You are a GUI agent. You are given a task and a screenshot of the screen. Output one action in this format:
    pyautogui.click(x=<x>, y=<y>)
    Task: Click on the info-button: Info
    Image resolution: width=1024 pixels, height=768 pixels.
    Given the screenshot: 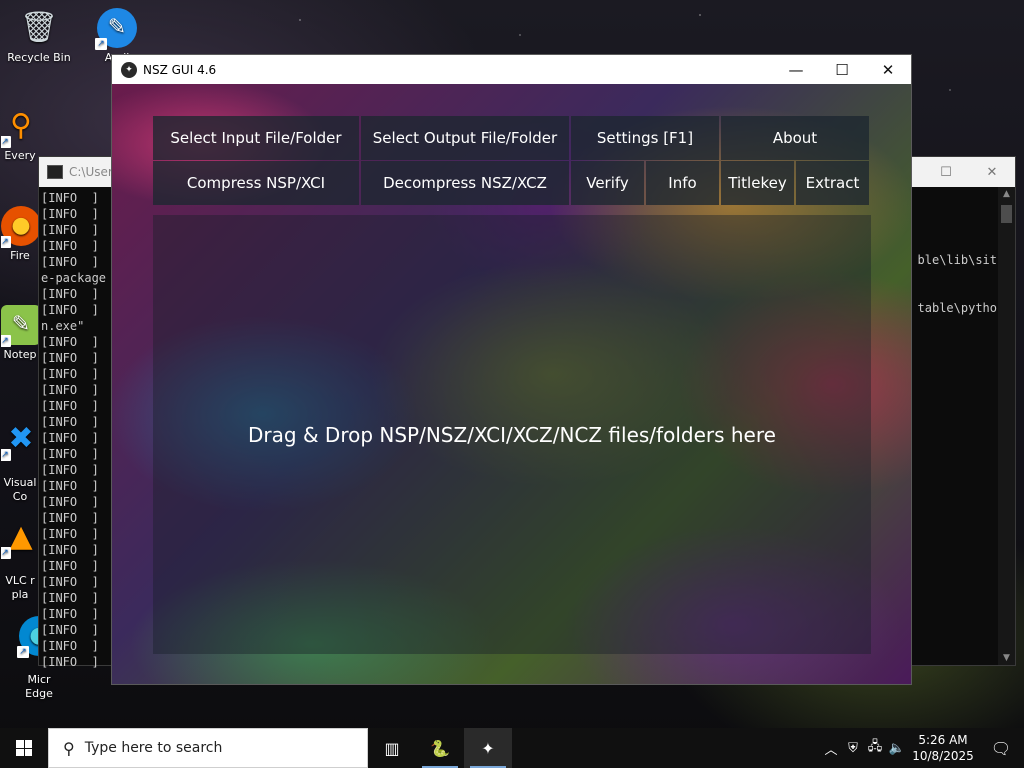 What is the action you would take?
    pyautogui.click(x=682, y=183)
    